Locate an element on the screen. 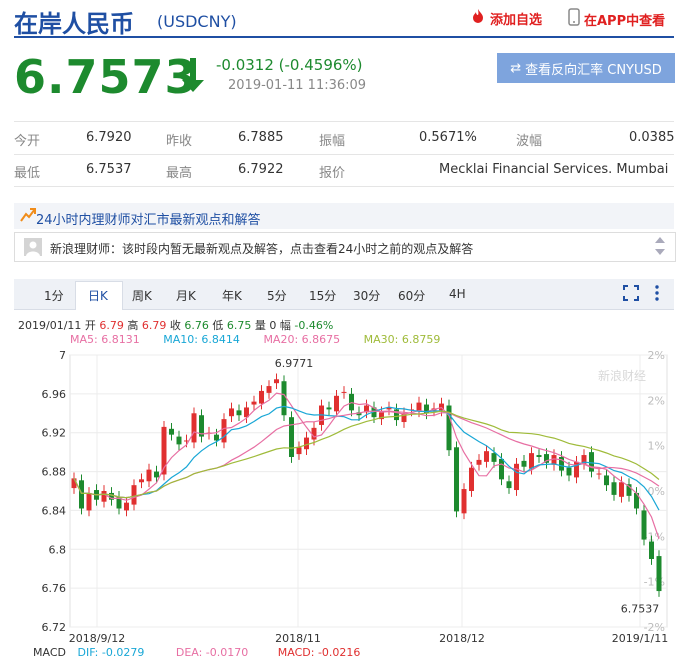  quote-source-value: Mecklai Financial Services. Mumbai is located at coordinates (554, 169).